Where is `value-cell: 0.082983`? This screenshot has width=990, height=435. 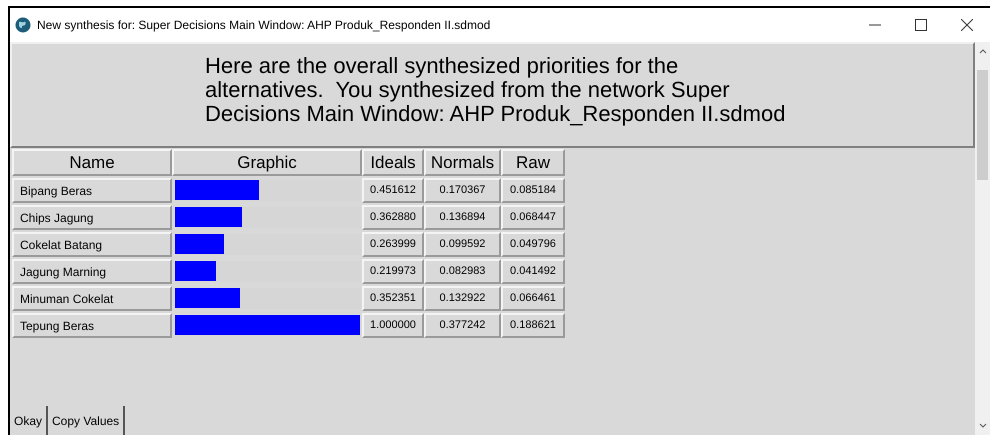 value-cell: 0.082983 is located at coordinates (462, 271).